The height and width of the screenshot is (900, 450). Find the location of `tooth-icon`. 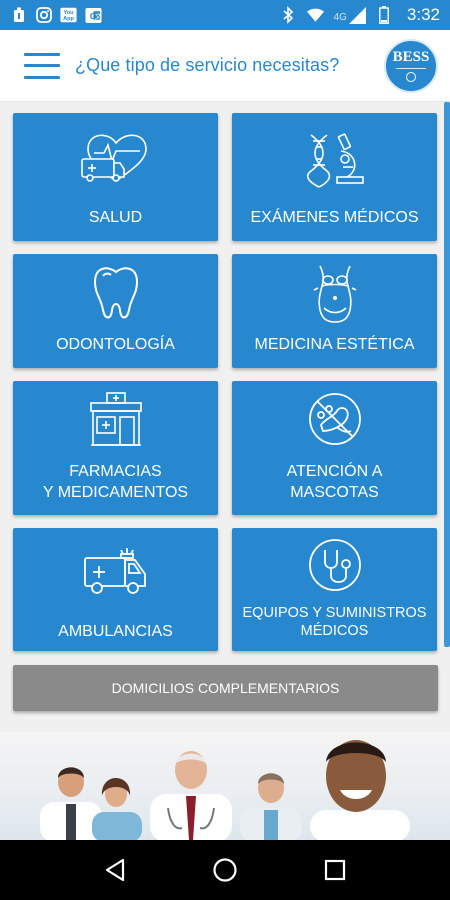

tooth-icon is located at coordinates (115, 293).